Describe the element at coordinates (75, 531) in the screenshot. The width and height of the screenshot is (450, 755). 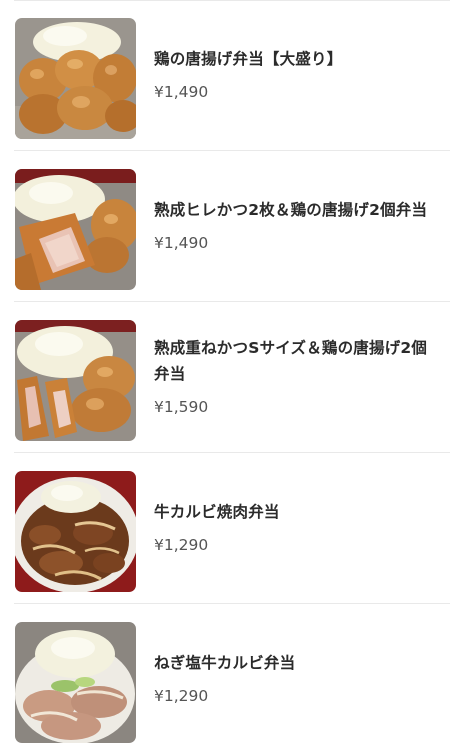
I see `gyu-karubi-yakiniku-bento-photo` at that location.